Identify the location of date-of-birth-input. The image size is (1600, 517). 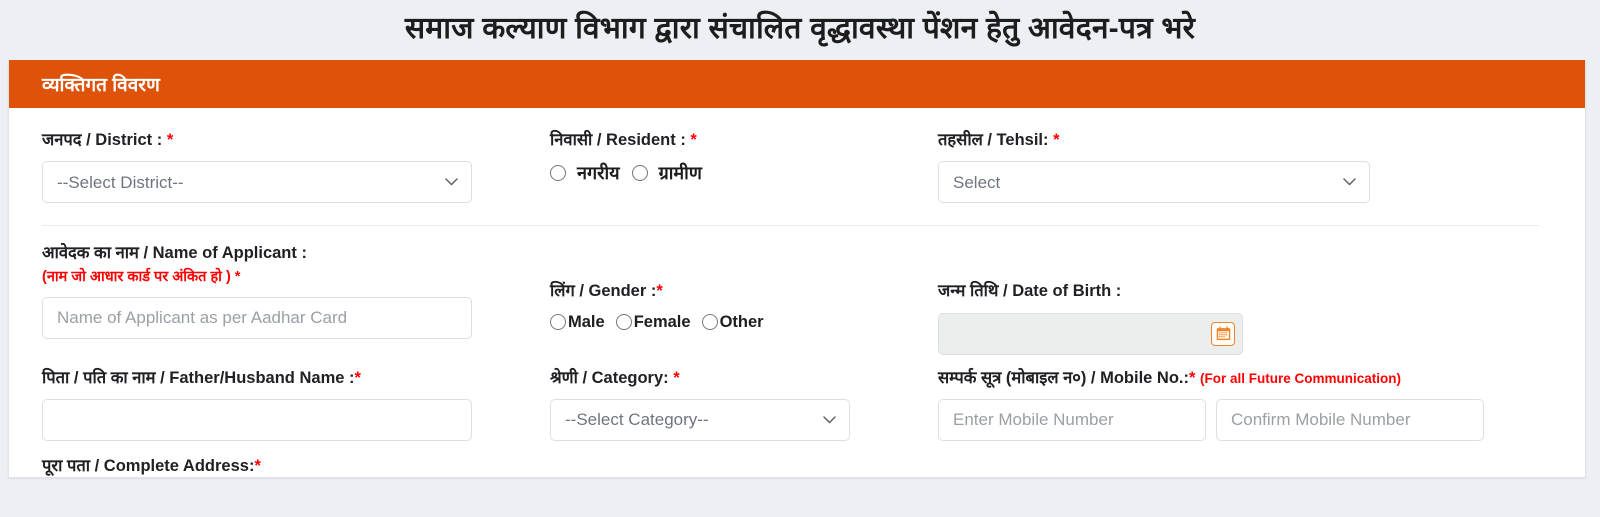
(1090, 333).